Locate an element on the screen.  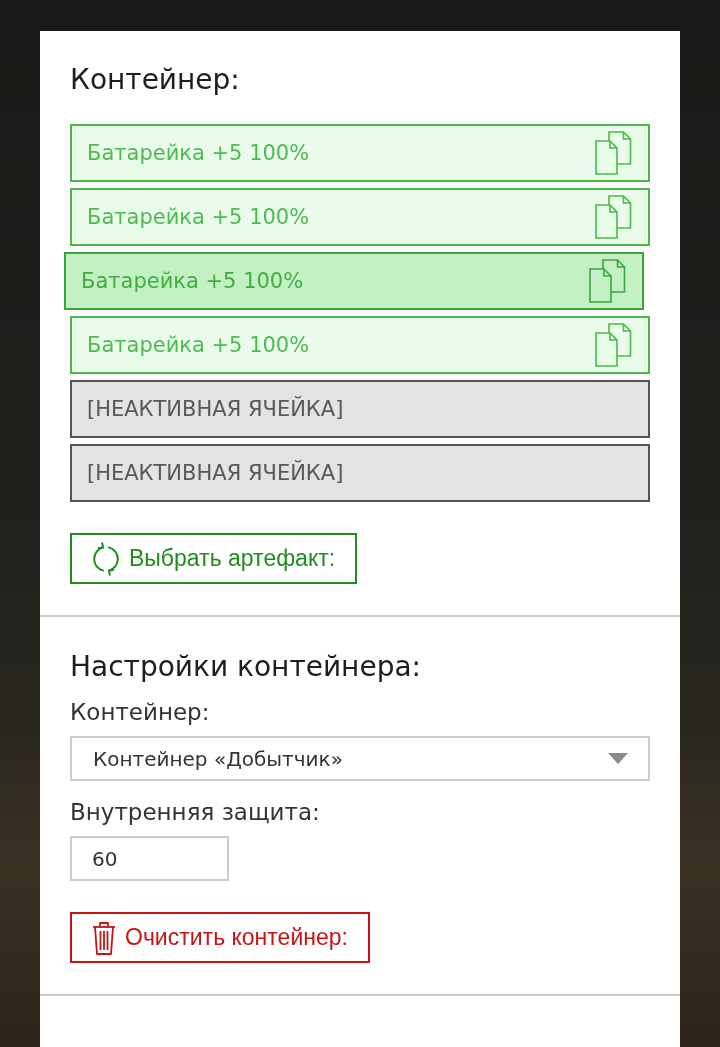
refresh-icon is located at coordinates (106, 558).